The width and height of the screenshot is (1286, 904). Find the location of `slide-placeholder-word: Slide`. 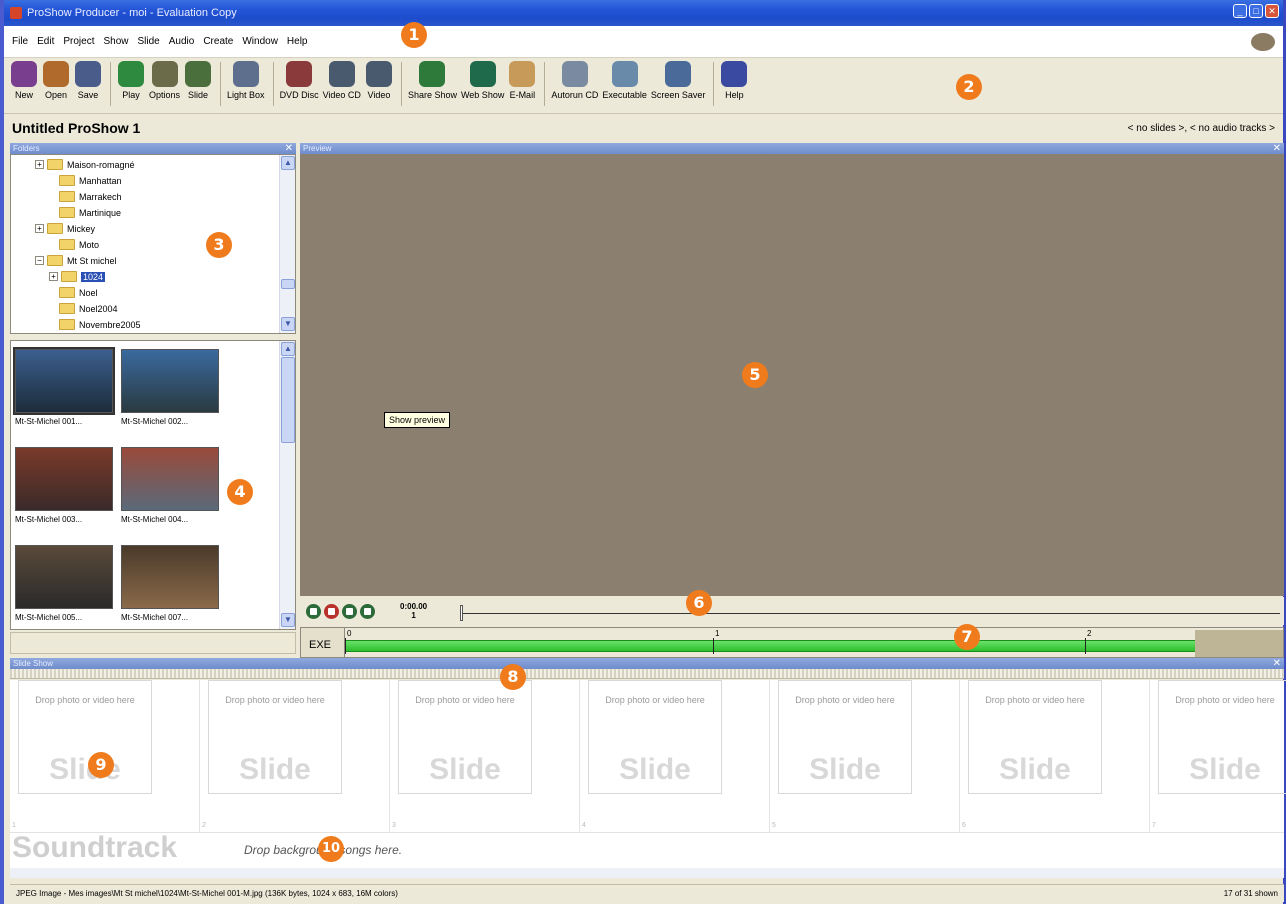

slide-placeholder-word: Slide is located at coordinates (465, 769).